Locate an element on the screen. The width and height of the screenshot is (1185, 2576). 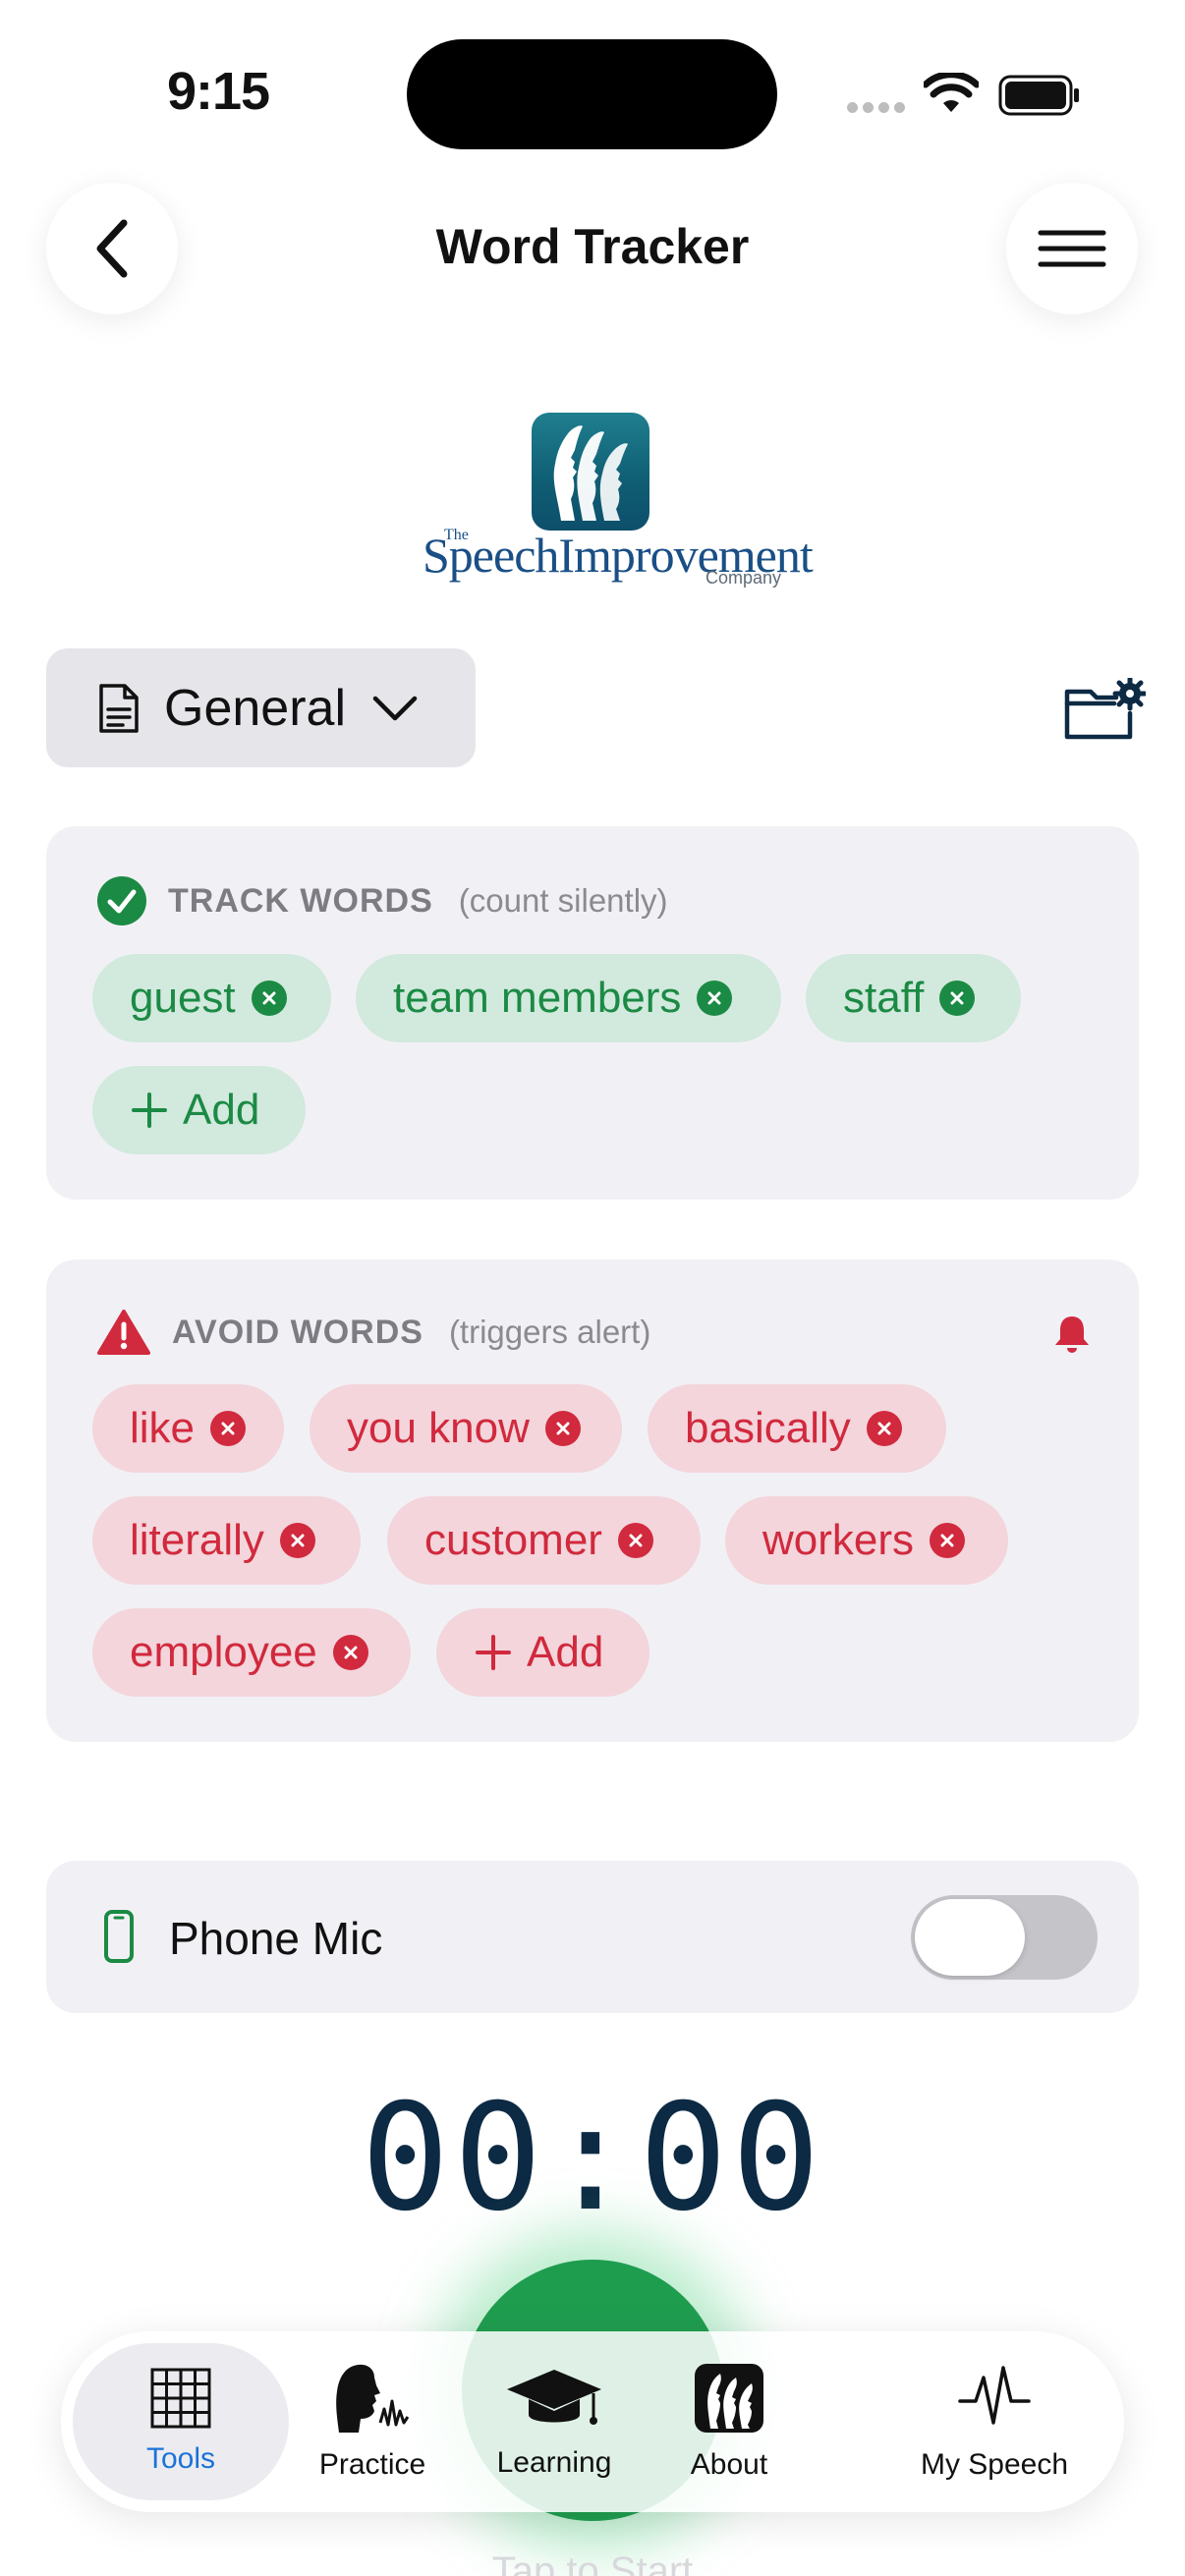
avoid-word-chip: customer is located at coordinates (544, 1540).